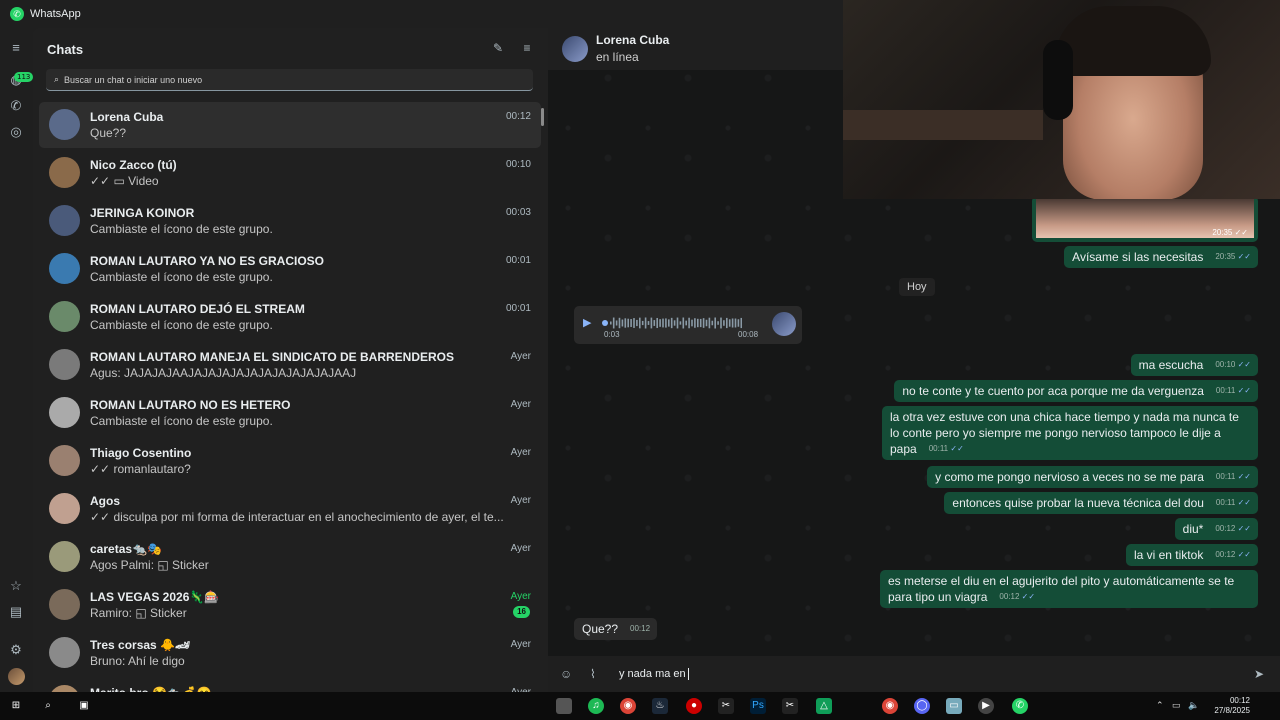 The height and width of the screenshot is (720, 1280). I want to click on emoji-icon: ☺, so click(566, 674).